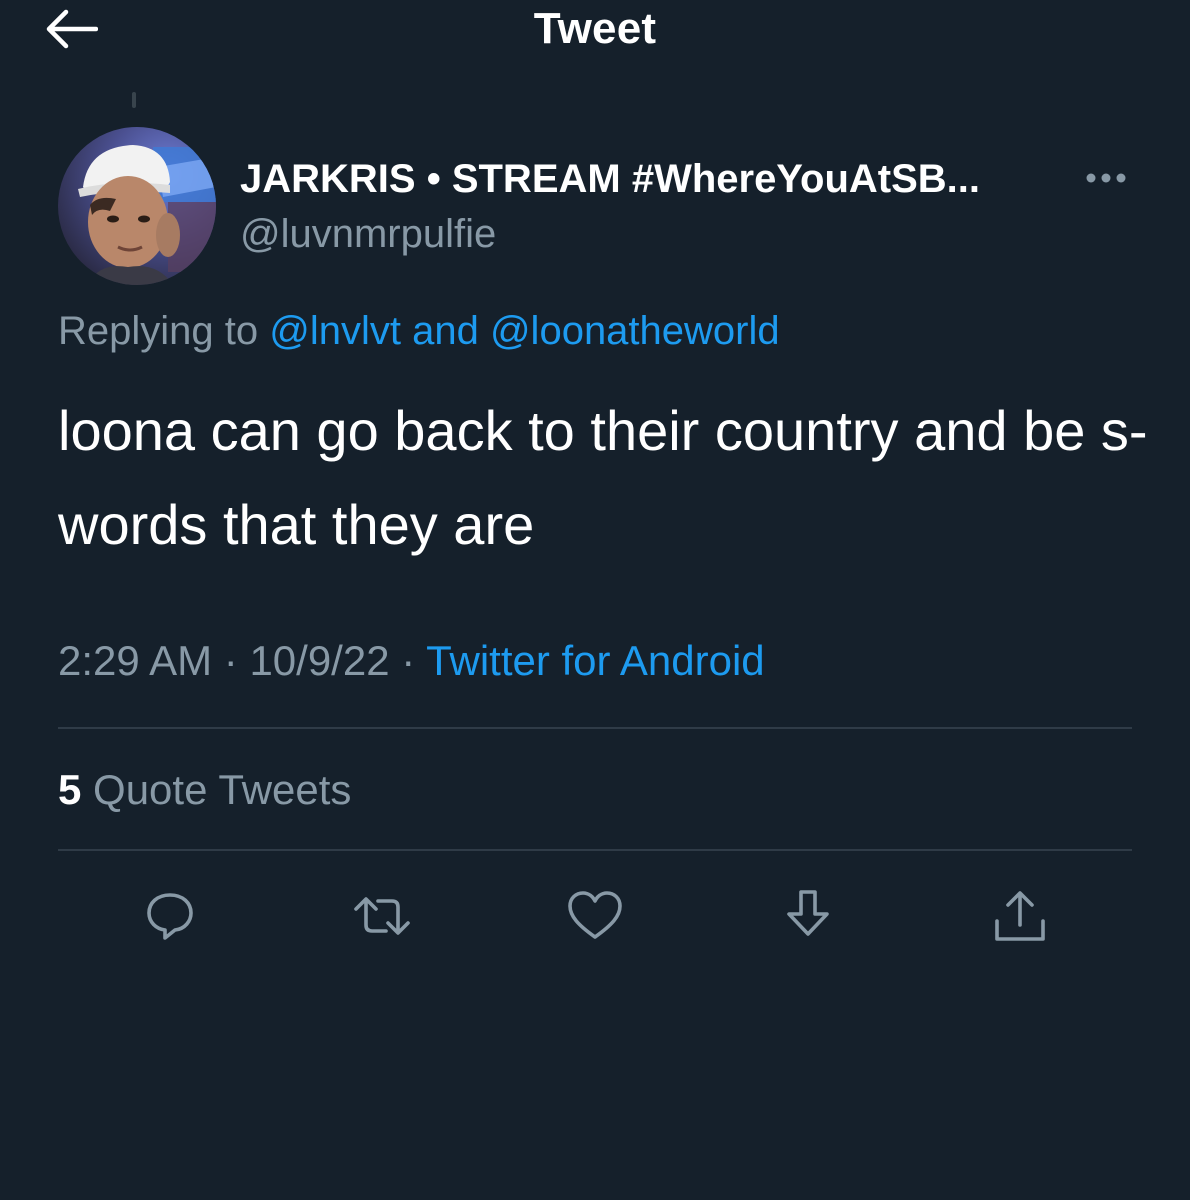 The height and width of the screenshot is (1200, 1190). I want to click on tweet-date: 10/9/22, so click(319, 660).